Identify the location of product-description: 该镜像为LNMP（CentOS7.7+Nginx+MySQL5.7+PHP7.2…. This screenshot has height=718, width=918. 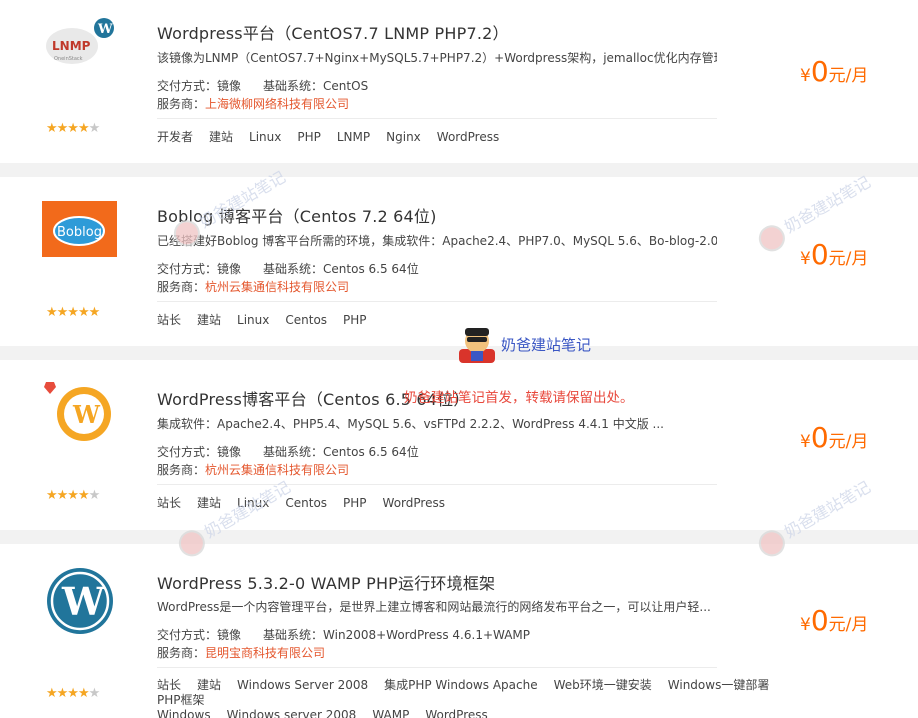
(437, 58).